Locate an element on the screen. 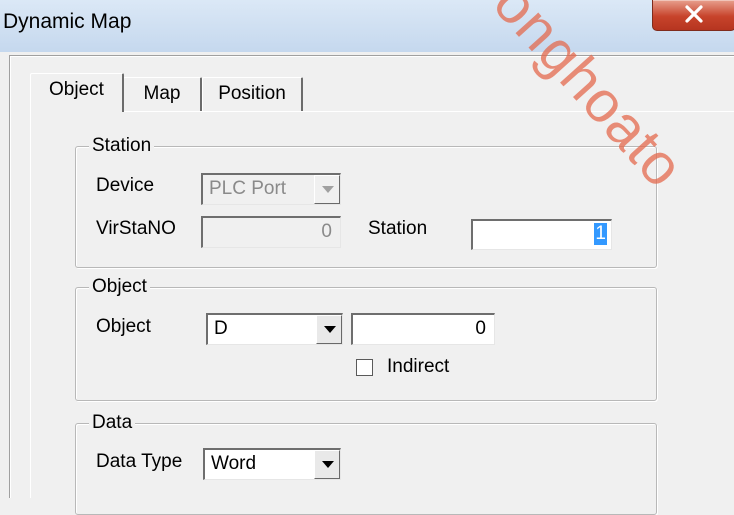 The width and height of the screenshot is (734, 515). close-icon is located at coordinates (694, 14).